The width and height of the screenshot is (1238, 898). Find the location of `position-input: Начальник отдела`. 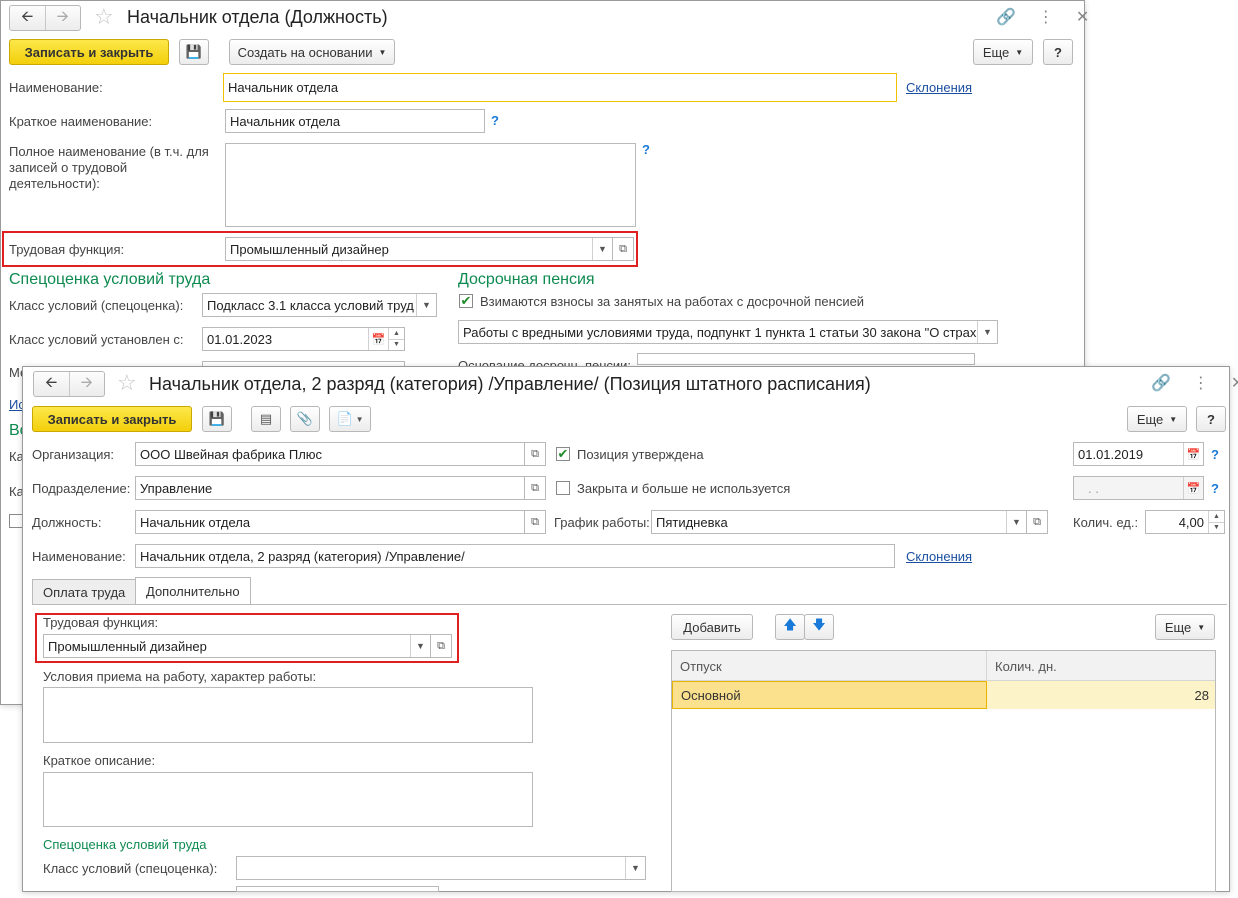

position-input: Начальник отдела is located at coordinates (330, 522).